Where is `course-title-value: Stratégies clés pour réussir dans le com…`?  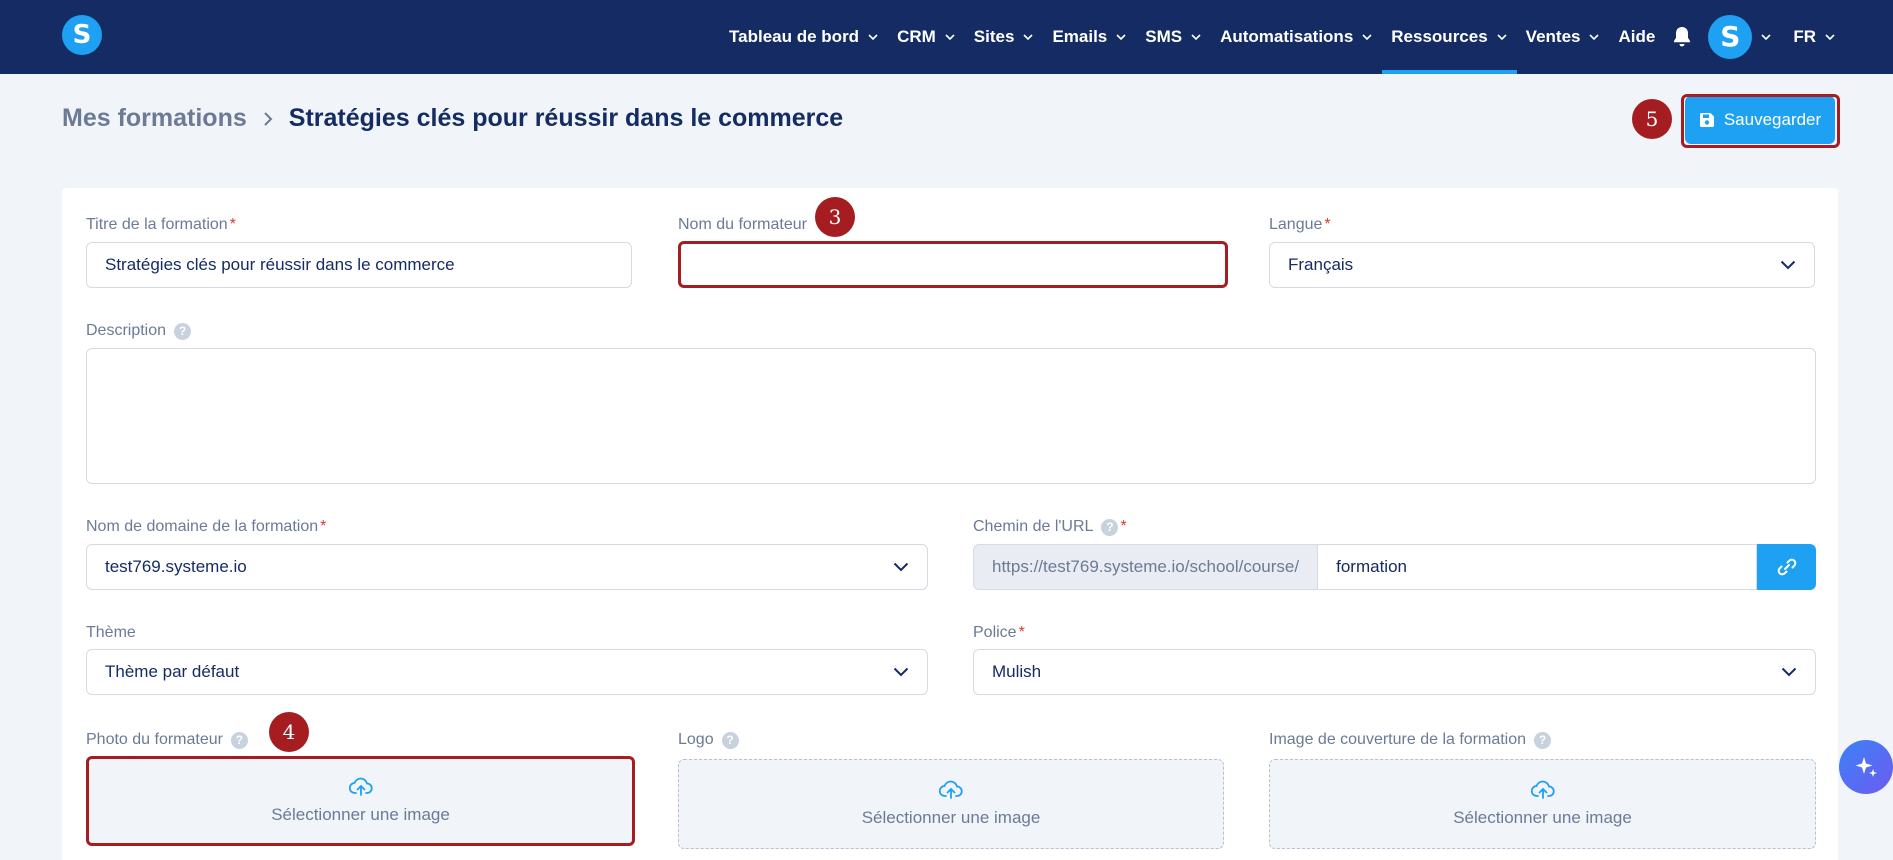
course-title-value: Stratégies clés pour réussir dans le com… is located at coordinates (280, 264).